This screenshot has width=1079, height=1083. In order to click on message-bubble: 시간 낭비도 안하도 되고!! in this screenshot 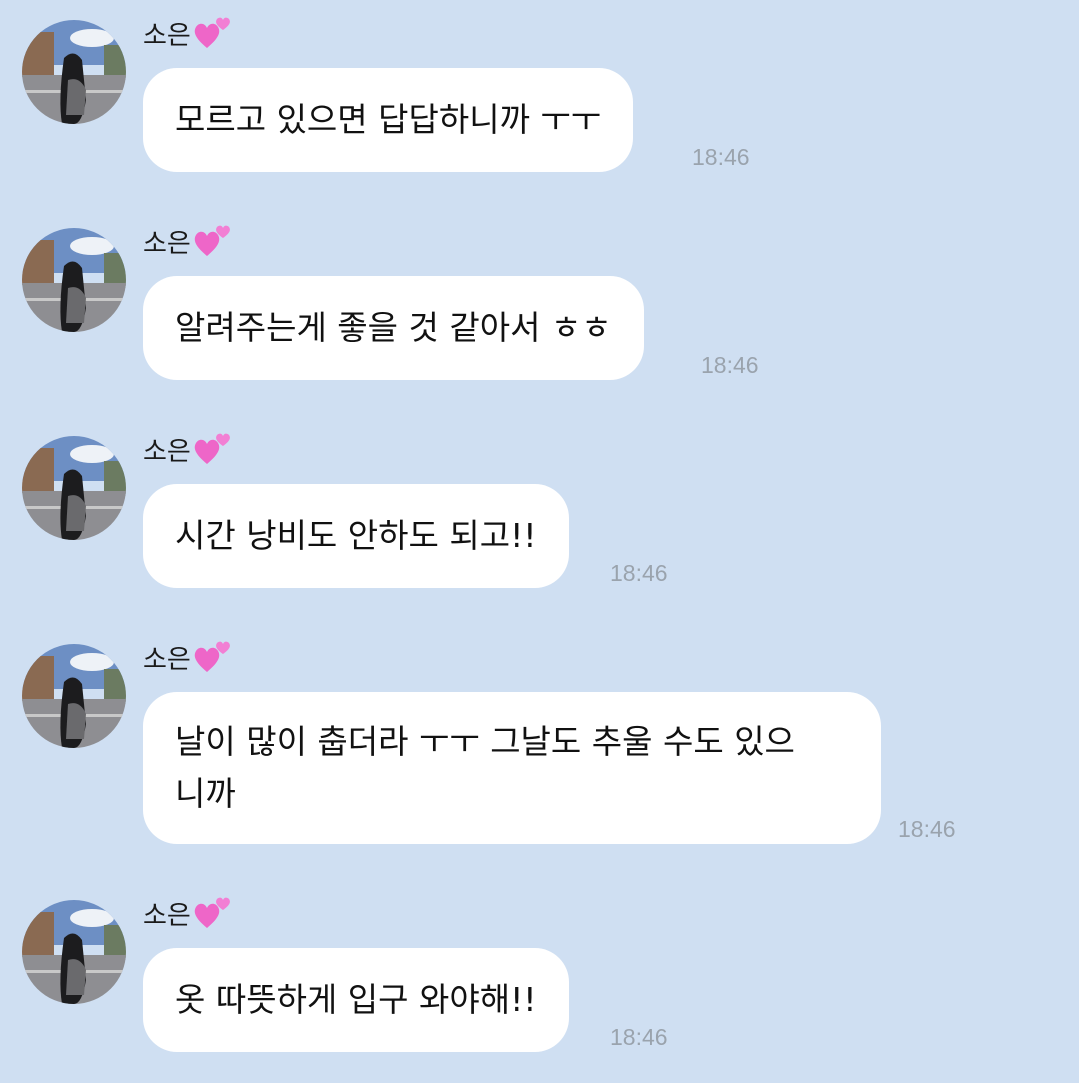, I will do `click(356, 536)`.